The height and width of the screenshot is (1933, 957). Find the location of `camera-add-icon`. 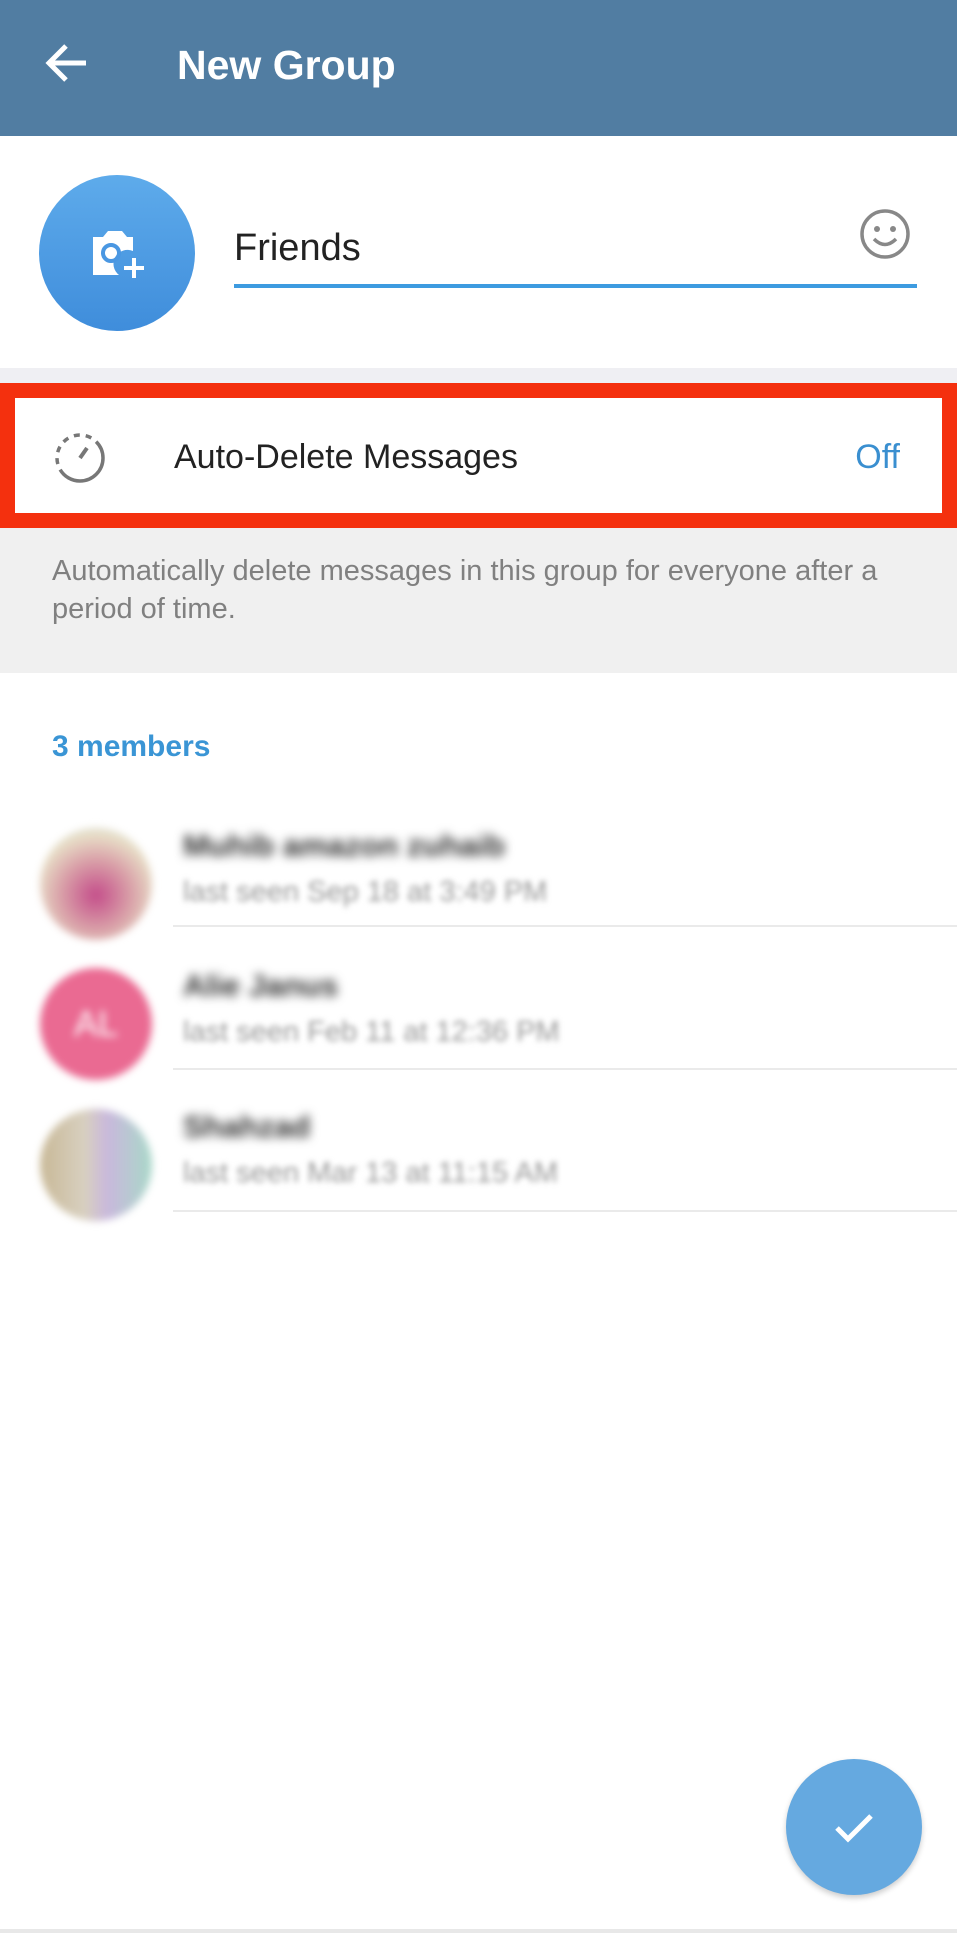

camera-add-icon is located at coordinates (118, 254).